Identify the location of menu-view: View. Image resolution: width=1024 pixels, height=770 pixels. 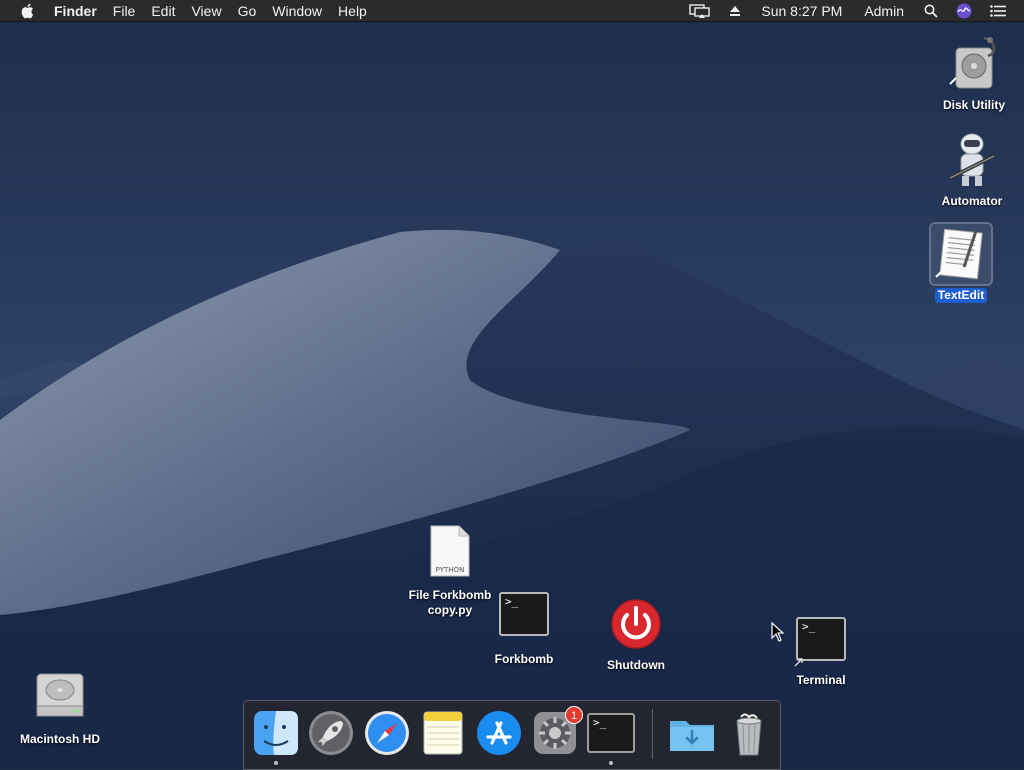
(206, 11).